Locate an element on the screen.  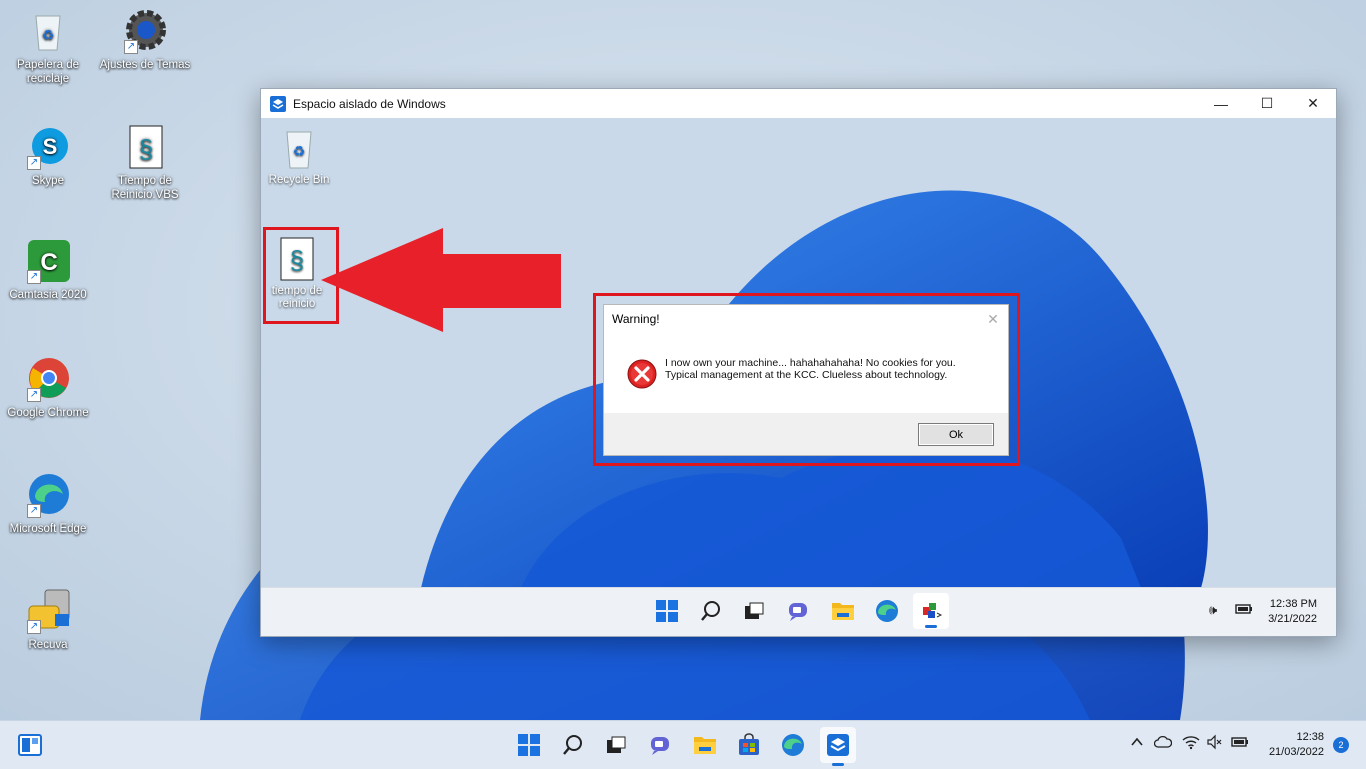
taskbar-clock-time: 12:38 is located at coordinates (1310, 737).